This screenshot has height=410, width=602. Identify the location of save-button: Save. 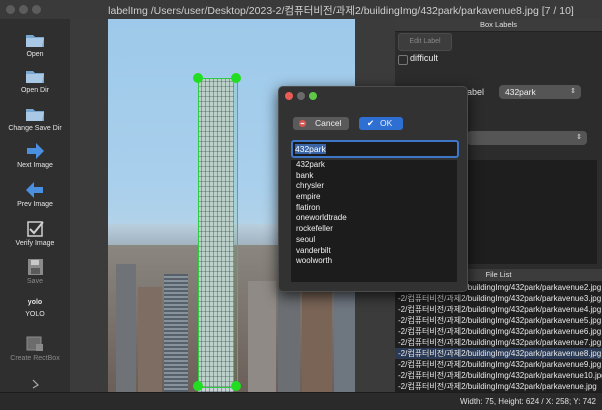
(35, 271).